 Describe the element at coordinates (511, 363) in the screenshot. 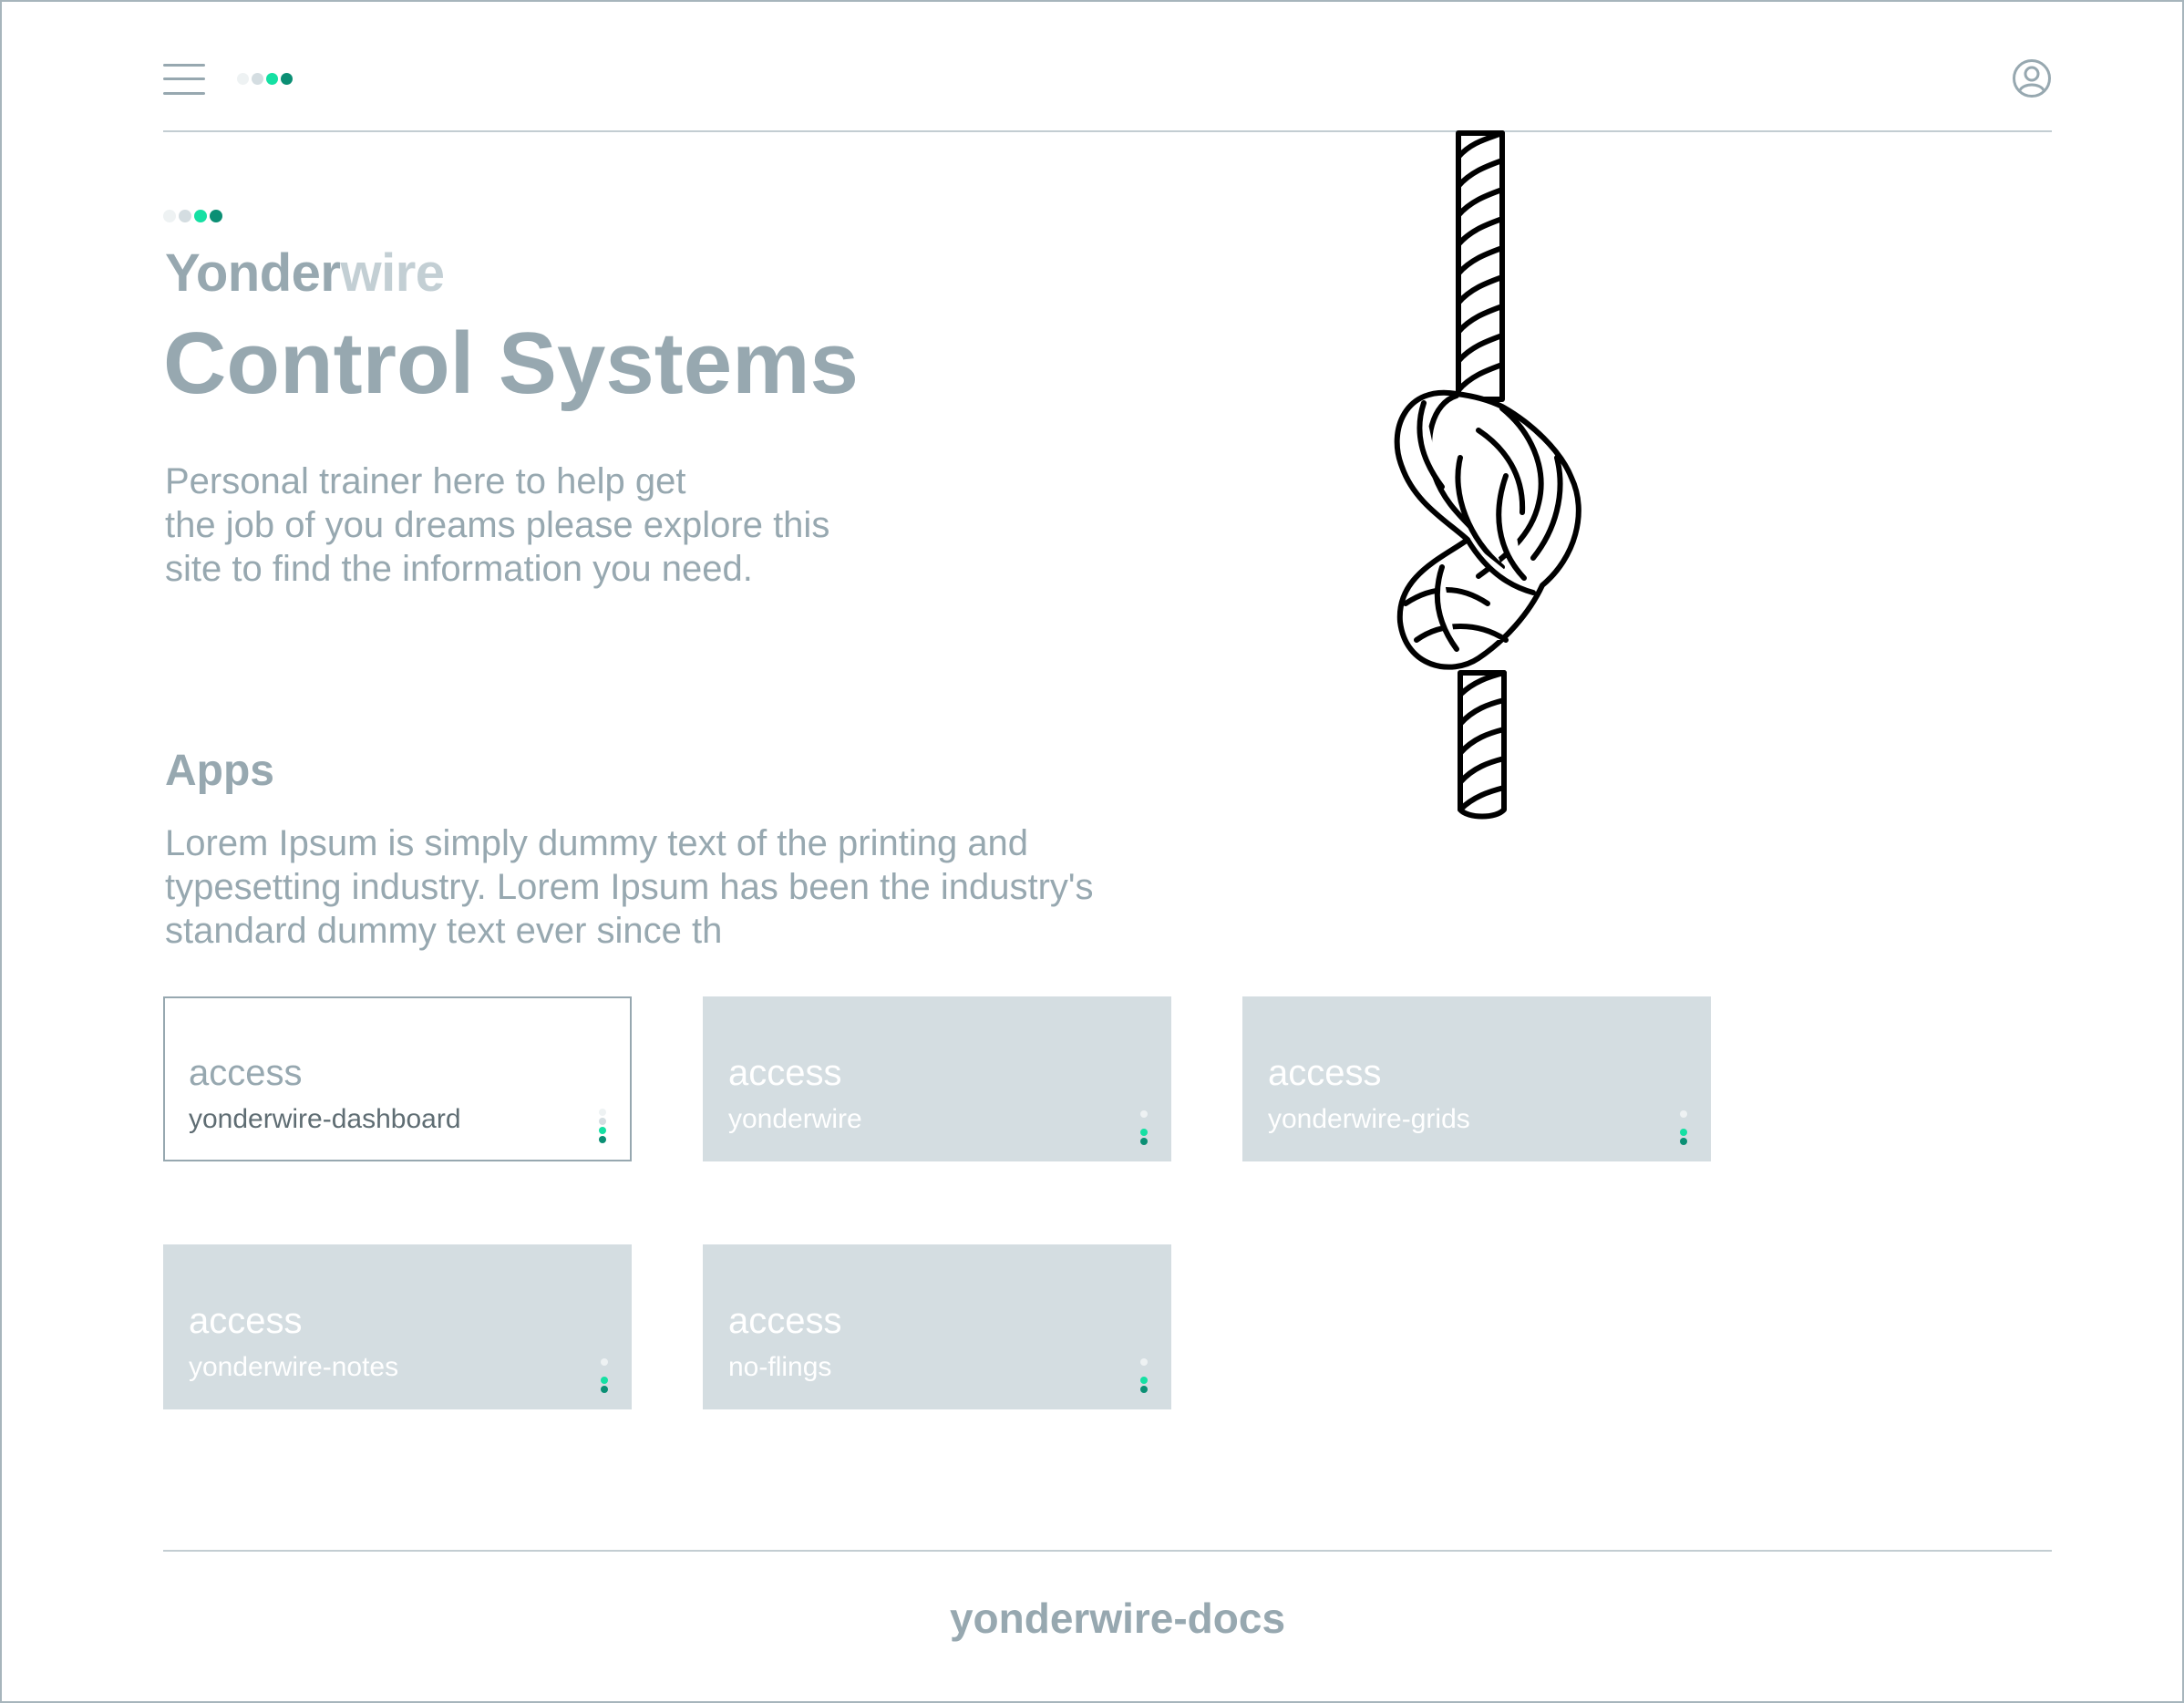

I see `page-title: Control Systems` at that location.